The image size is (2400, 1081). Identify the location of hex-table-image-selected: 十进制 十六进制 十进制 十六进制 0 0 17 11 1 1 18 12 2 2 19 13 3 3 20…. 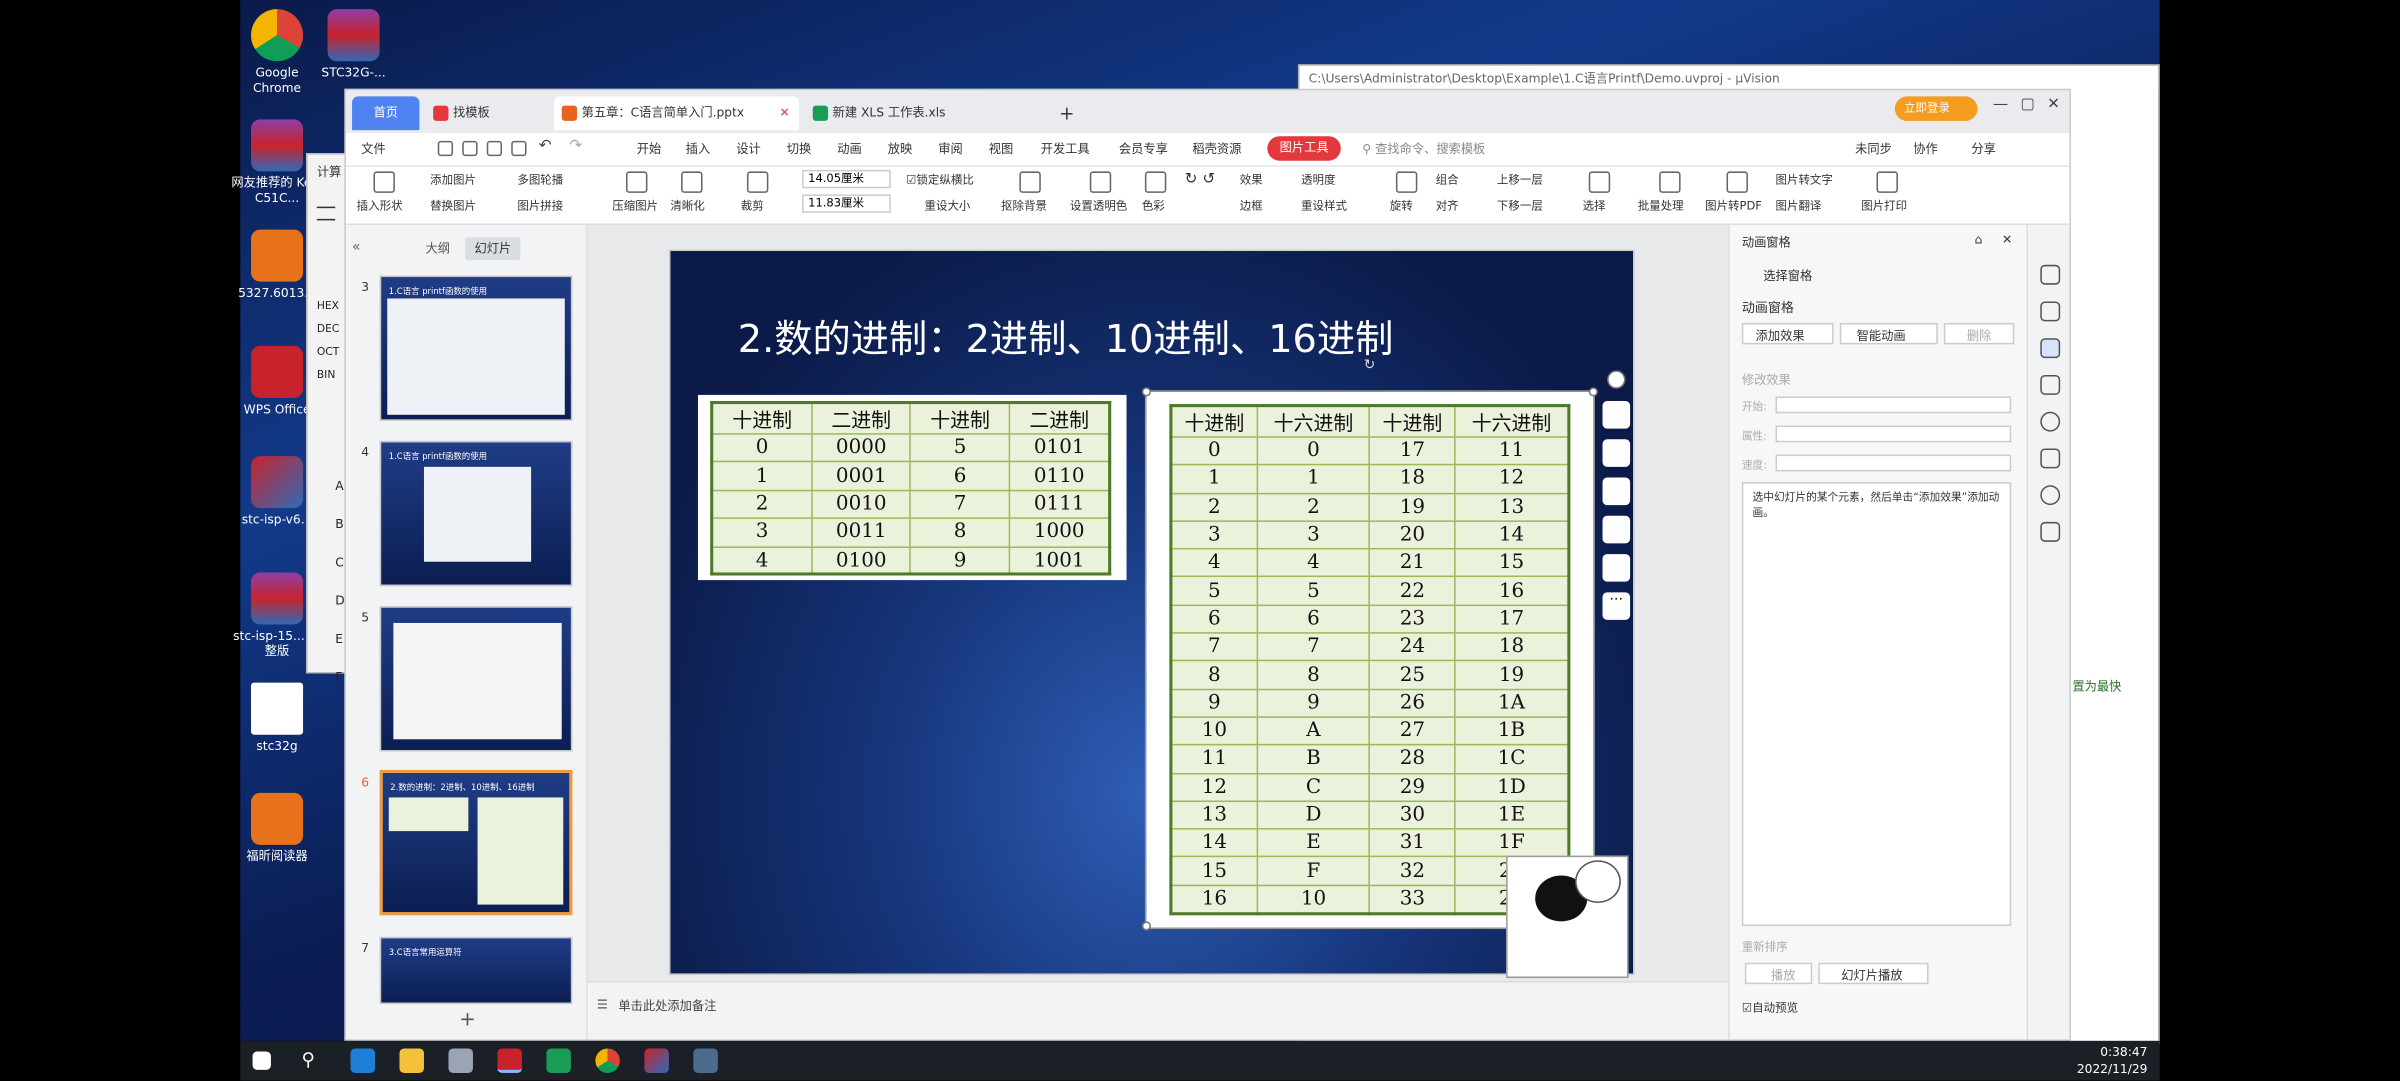
(1369, 660).